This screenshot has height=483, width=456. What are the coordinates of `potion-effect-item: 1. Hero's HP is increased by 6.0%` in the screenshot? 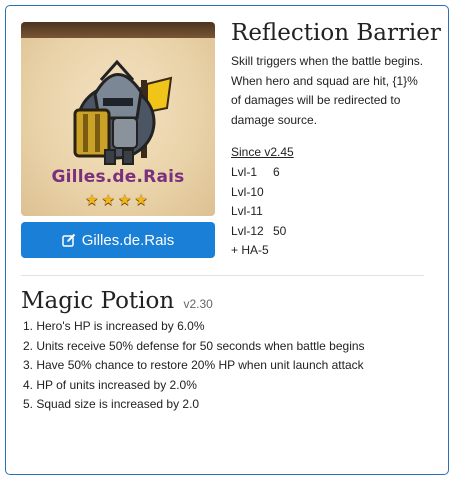 It's located at (114, 326).